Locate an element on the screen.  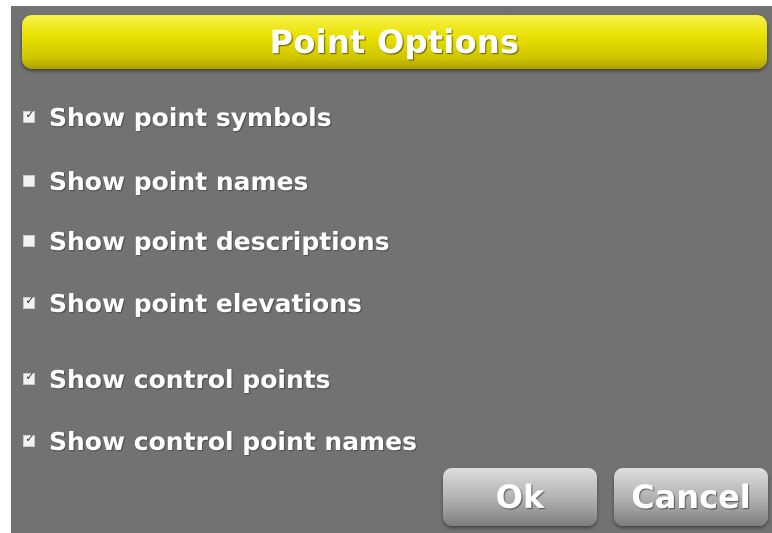
option-label: Show control point names is located at coordinates (233, 441).